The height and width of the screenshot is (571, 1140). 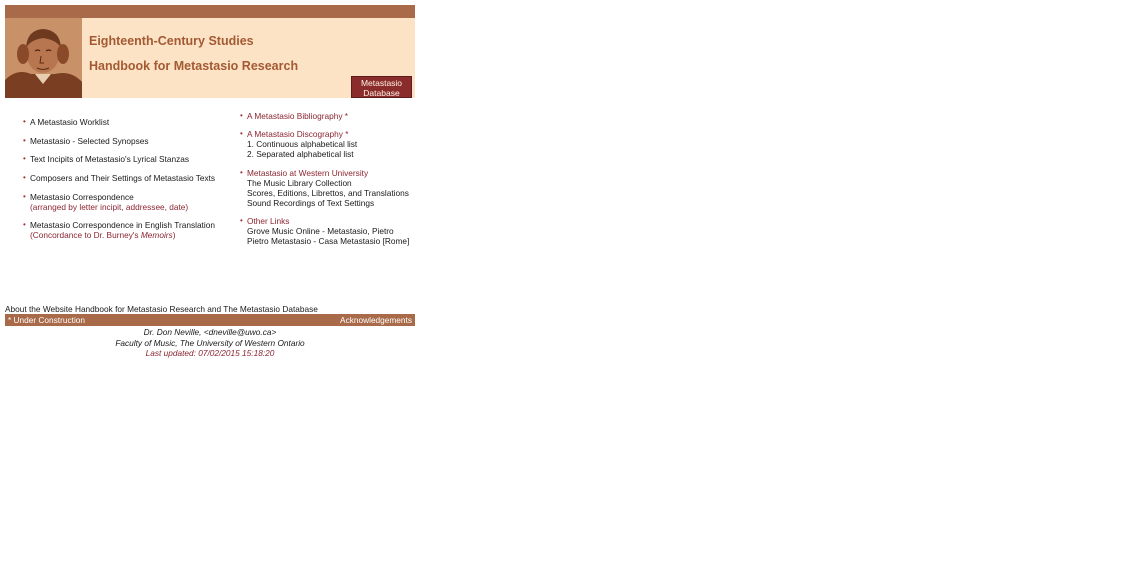 What do you see at coordinates (210, 332) in the screenshot?
I see `author-credit: Dr. Don Neville, <dneville@uwo.ca>` at bounding box center [210, 332].